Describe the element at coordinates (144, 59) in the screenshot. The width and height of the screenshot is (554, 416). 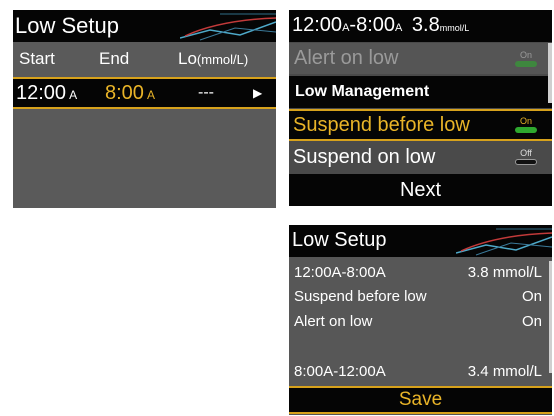
I see `column-header-row: Start End Lo(mmol/L)` at that location.